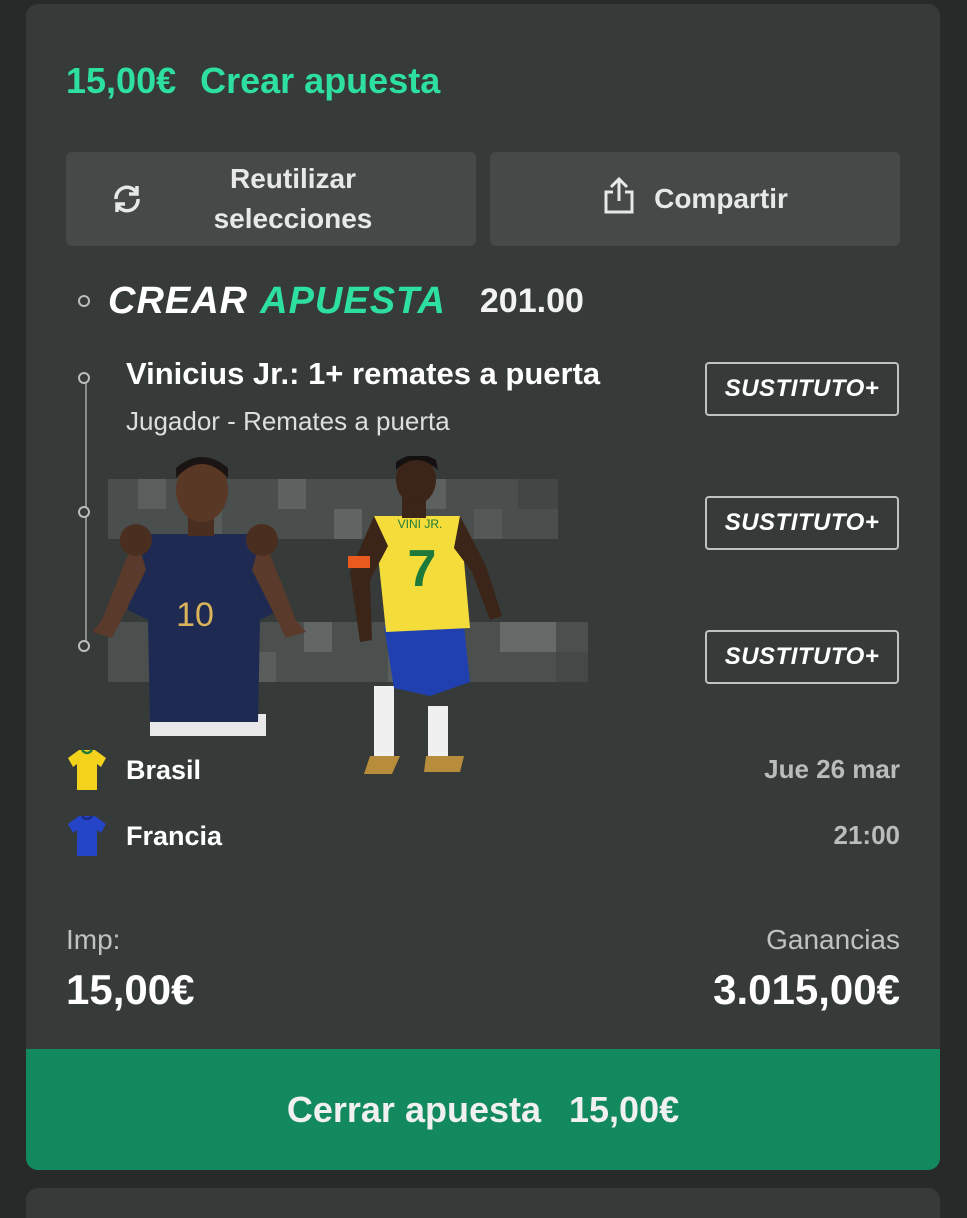 The height and width of the screenshot is (1218, 967). Describe the element at coordinates (293, 178) in the screenshot. I see `reuse-label-line1: Reutilizar` at that location.